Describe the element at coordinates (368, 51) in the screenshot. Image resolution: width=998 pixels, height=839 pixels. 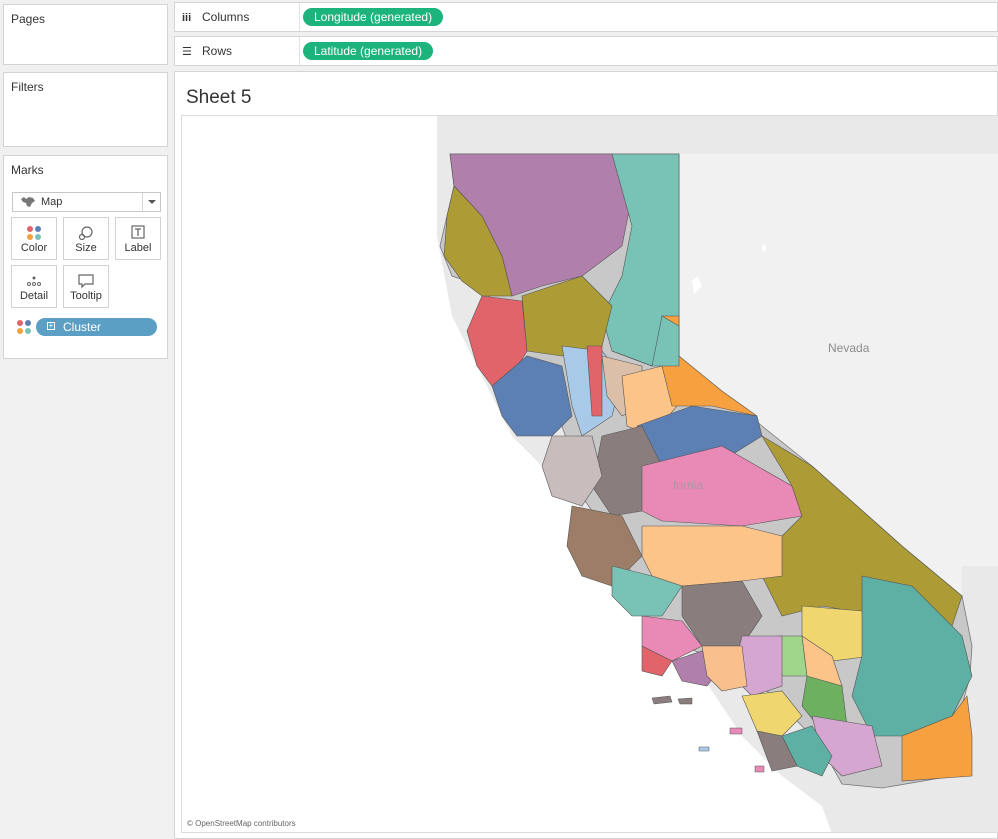
I see `latitude-pill: Latitude (generated)` at that location.